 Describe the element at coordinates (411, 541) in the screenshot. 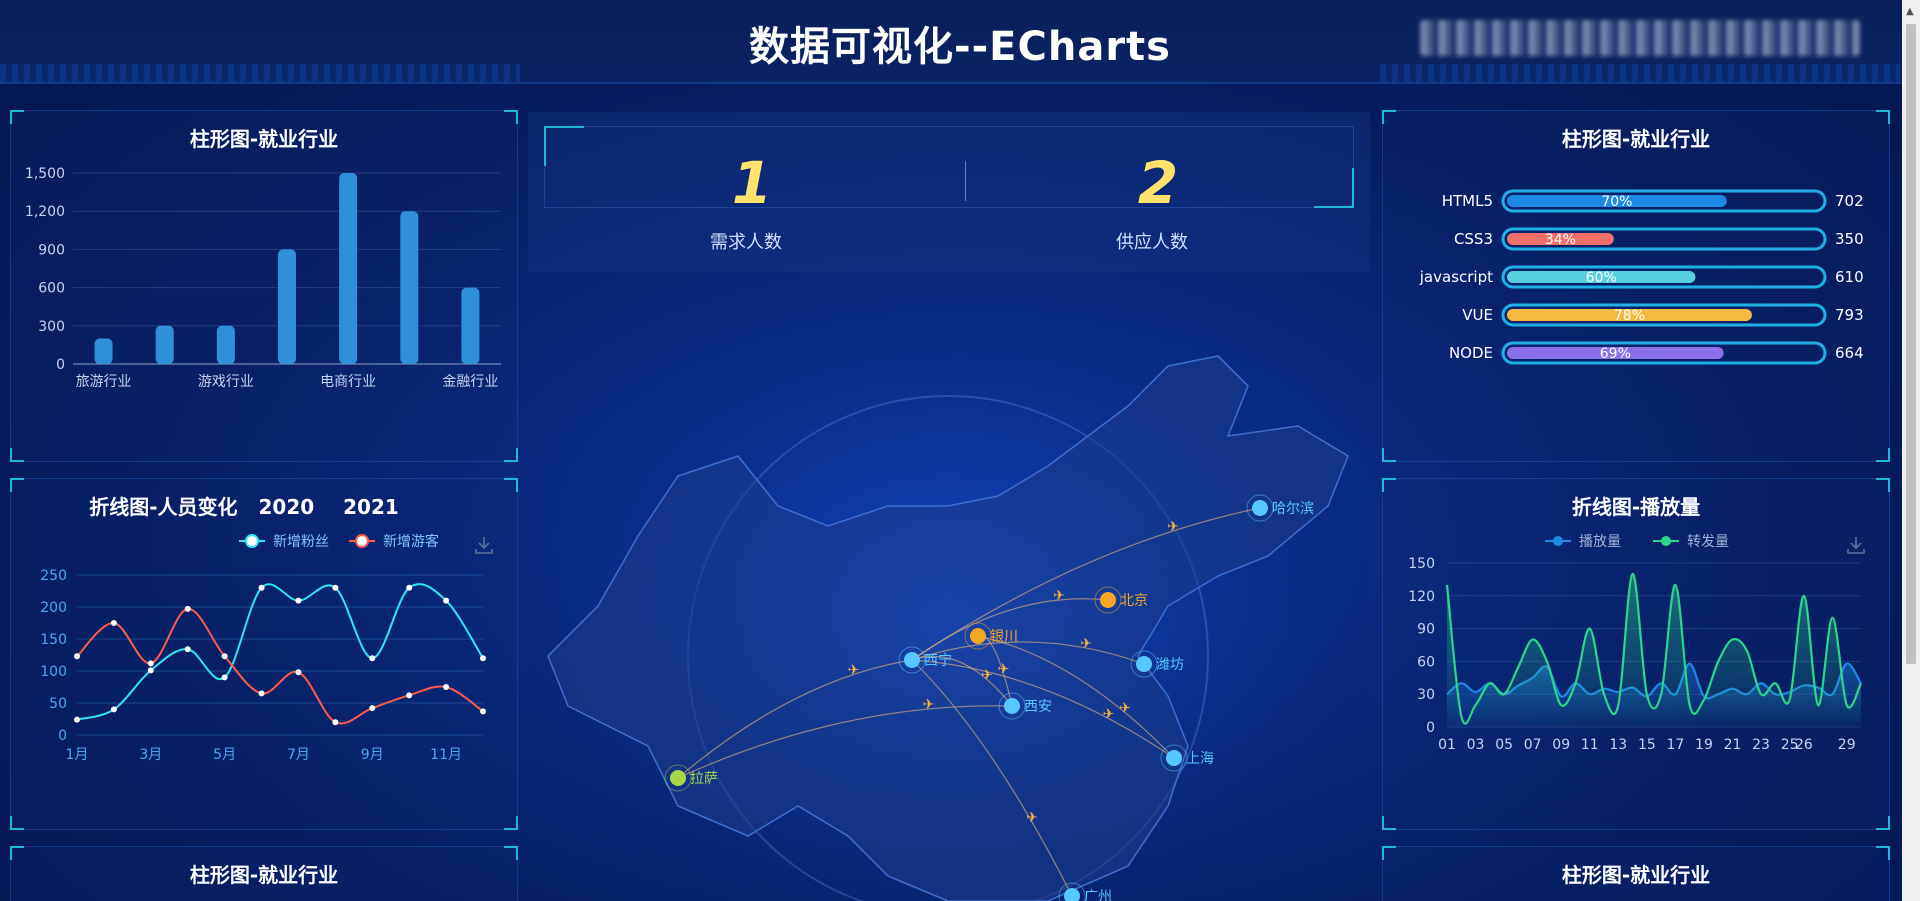

I see `legend-label: 新增游客` at that location.